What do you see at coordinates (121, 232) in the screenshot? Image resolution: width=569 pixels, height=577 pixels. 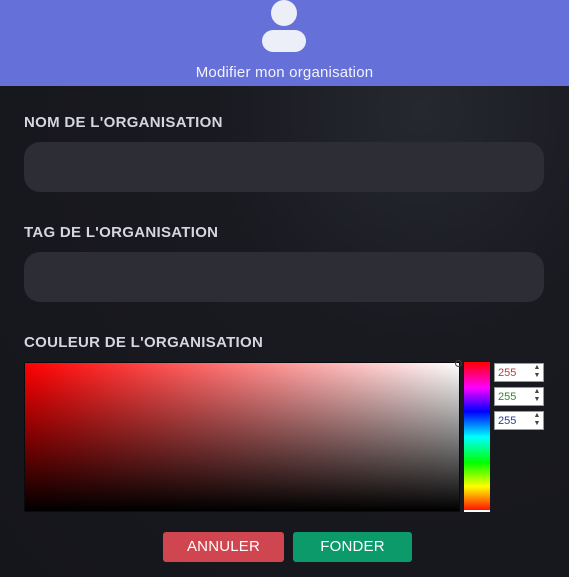 I see `organisation-tag-label: TAG DE L'ORGANISATION` at bounding box center [121, 232].